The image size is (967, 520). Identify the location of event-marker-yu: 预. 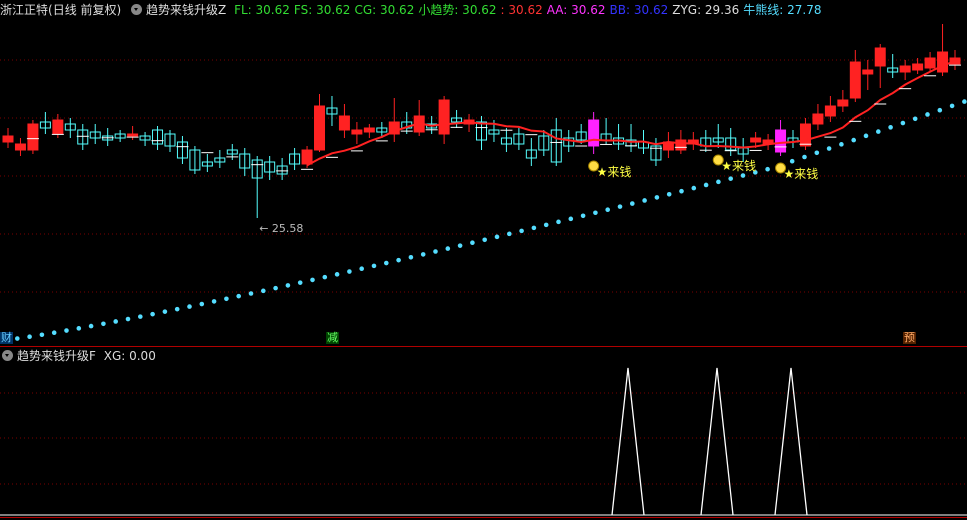
(909, 338).